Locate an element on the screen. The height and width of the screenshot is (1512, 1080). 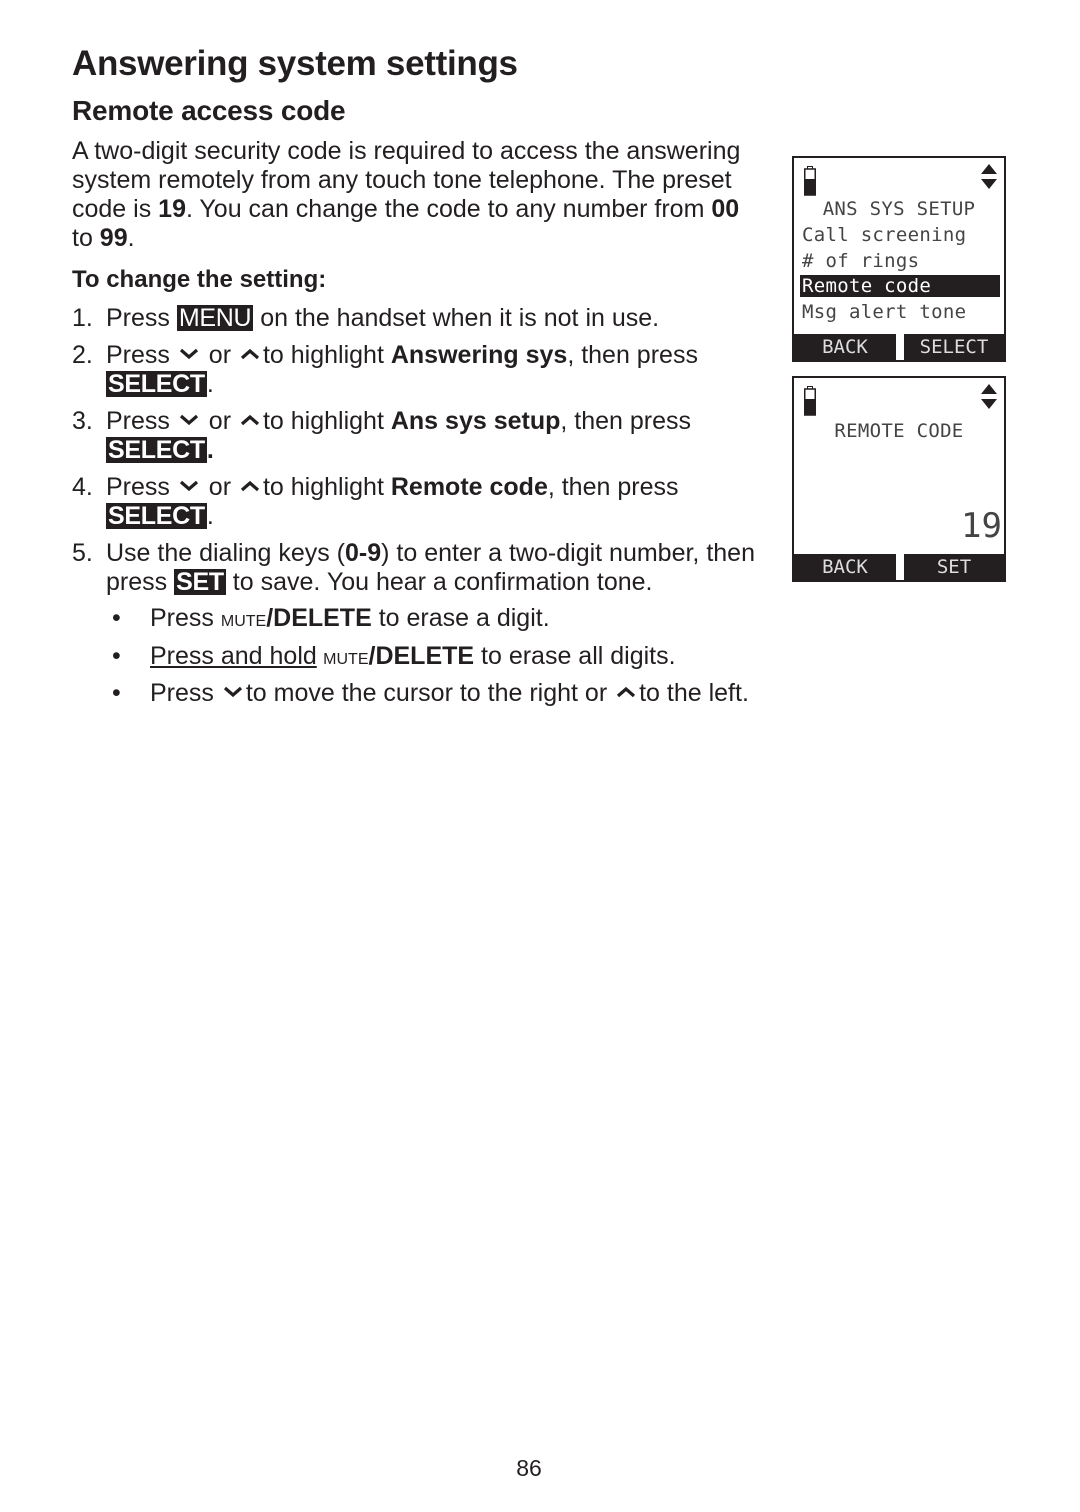
intro-text: to is located at coordinates (86, 238).